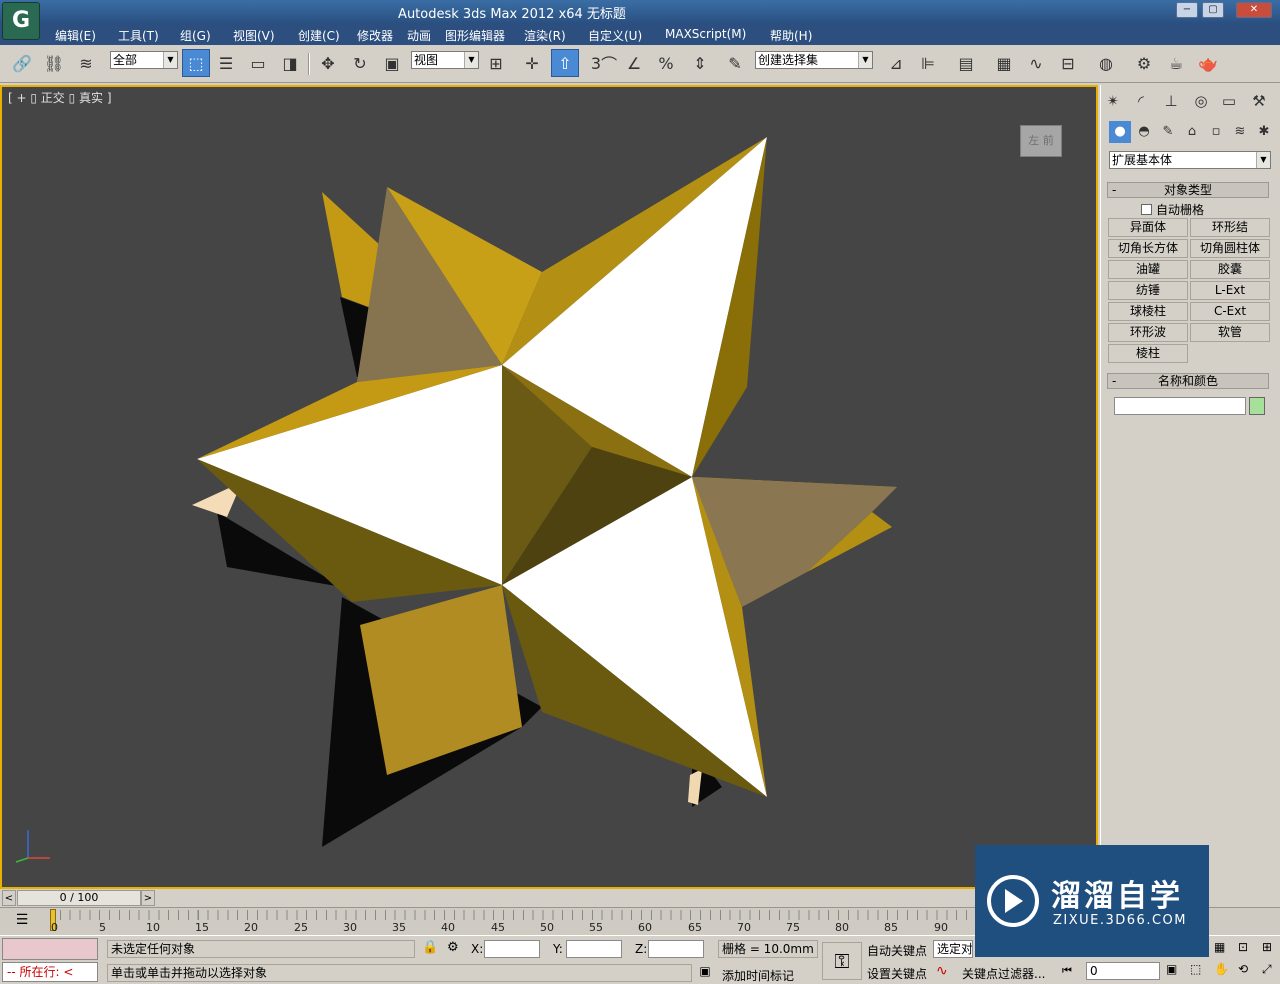 The height and width of the screenshot is (984, 1280). Describe the element at coordinates (445, 60) in the screenshot. I see `reference-coord-dropdown: 视图 ▼` at that location.